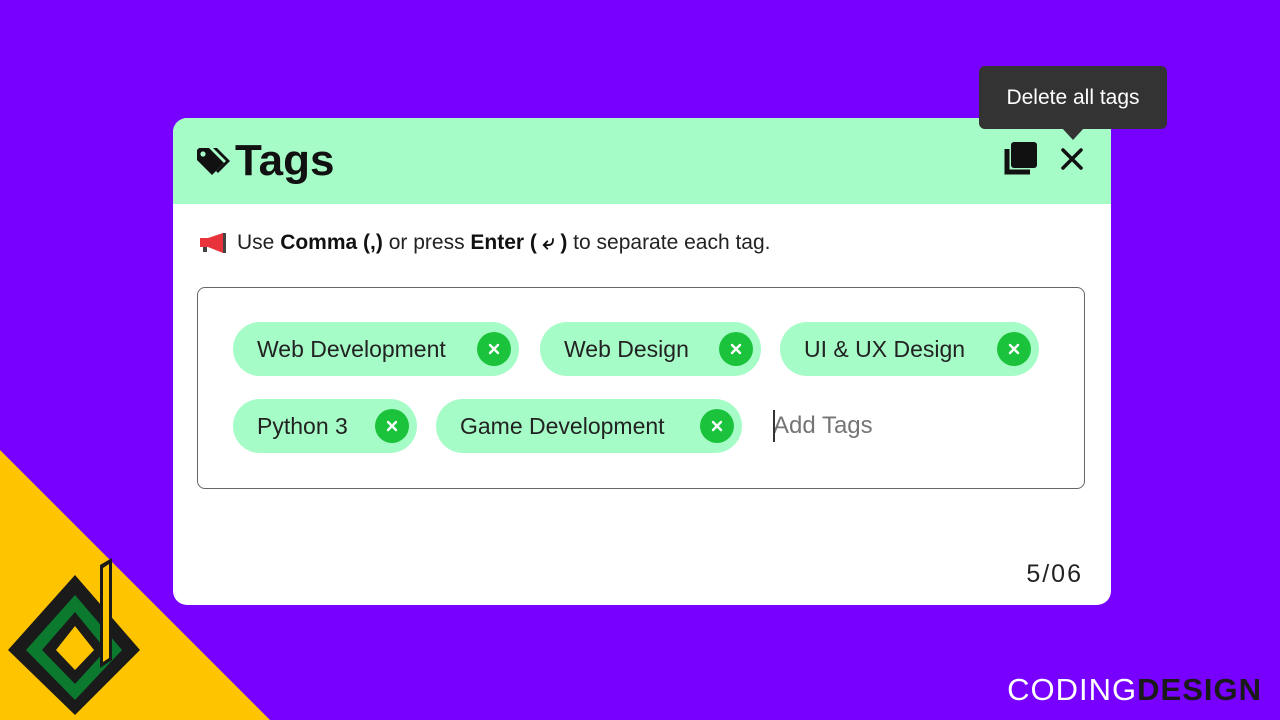 The width and height of the screenshot is (1280, 720). I want to click on tag-chip: Game Development, so click(589, 426).